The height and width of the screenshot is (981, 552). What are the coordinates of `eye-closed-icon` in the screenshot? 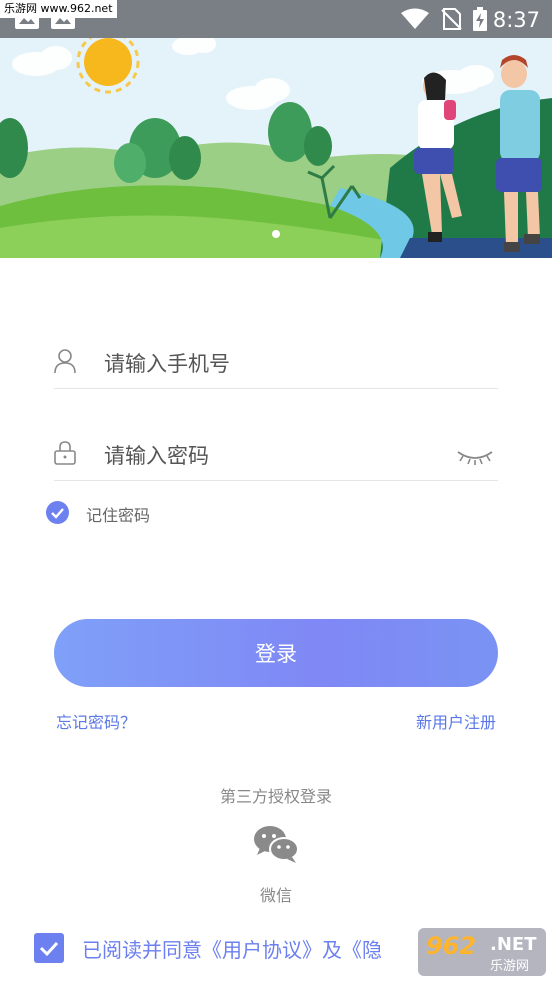 It's located at (475, 456).